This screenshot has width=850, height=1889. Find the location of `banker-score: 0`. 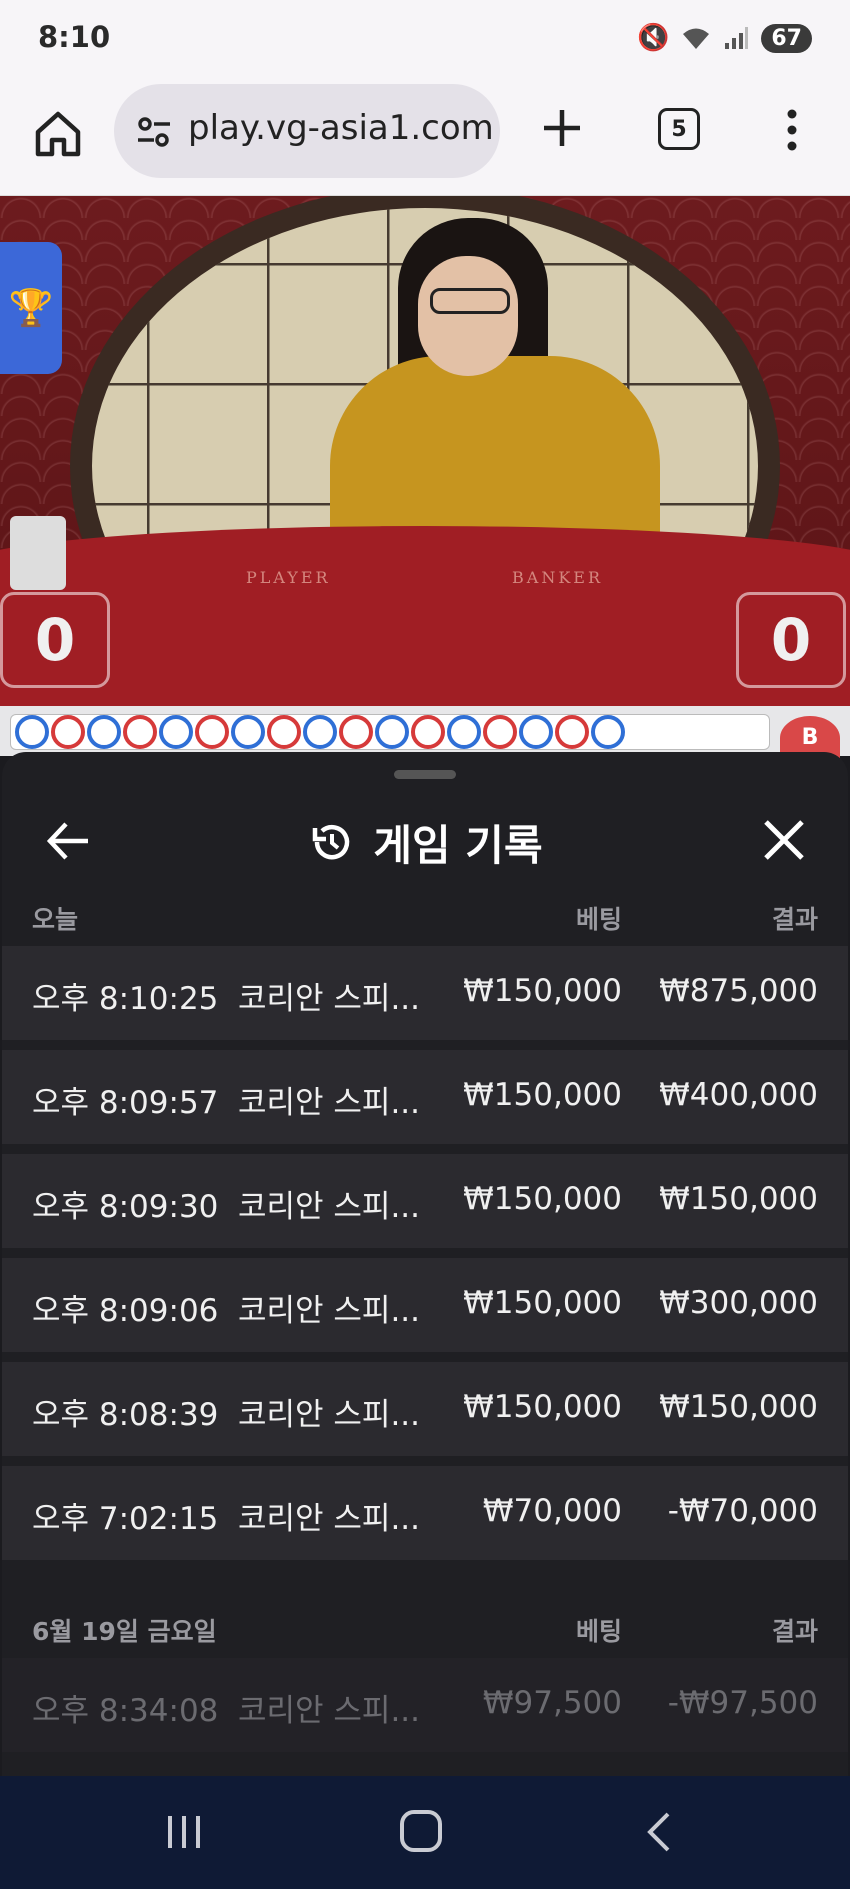

banker-score: 0 is located at coordinates (791, 640).